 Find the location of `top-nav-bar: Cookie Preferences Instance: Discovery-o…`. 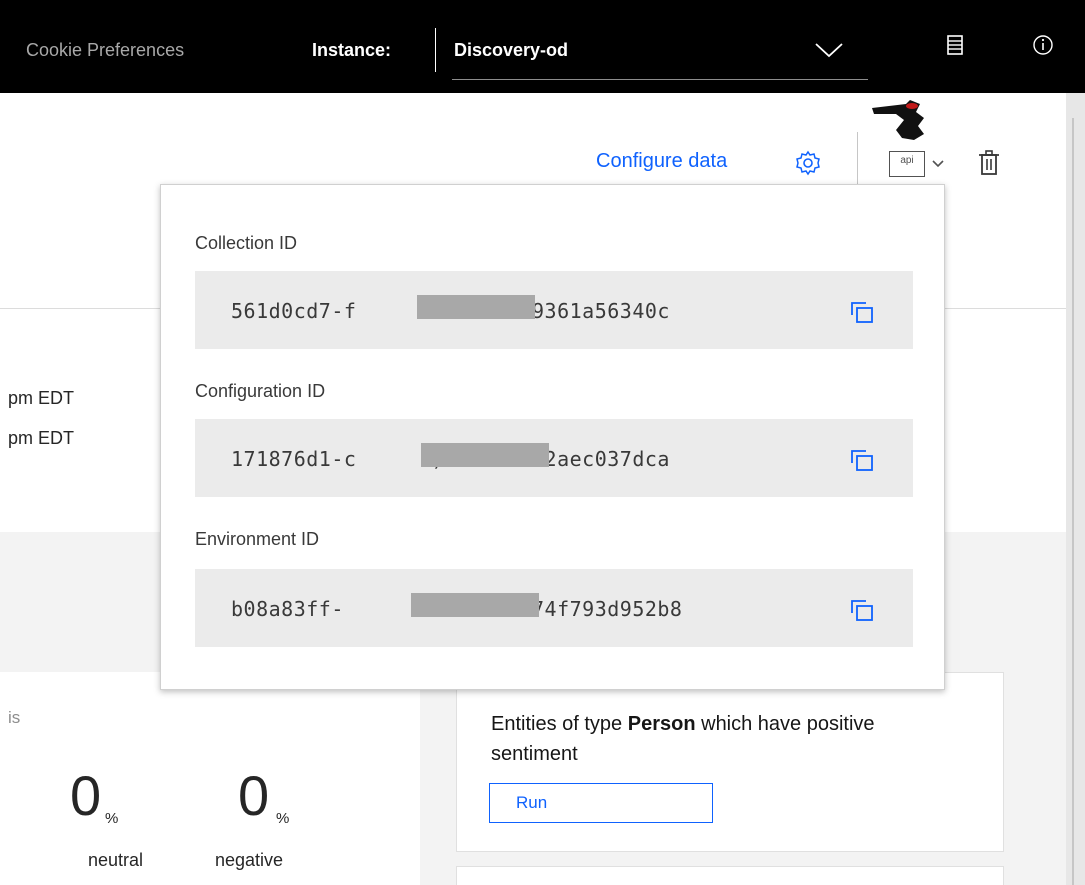

top-nav-bar: Cookie Preferences Instance: Discovery-o… is located at coordinates (542, 46).